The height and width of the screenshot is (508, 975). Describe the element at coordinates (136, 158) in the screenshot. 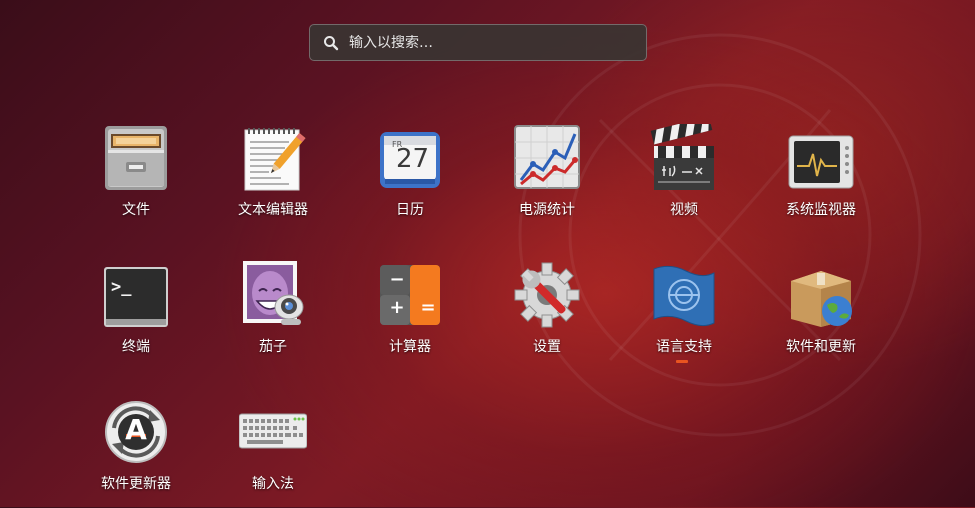

I see `file-cabinet-icon` at that location.